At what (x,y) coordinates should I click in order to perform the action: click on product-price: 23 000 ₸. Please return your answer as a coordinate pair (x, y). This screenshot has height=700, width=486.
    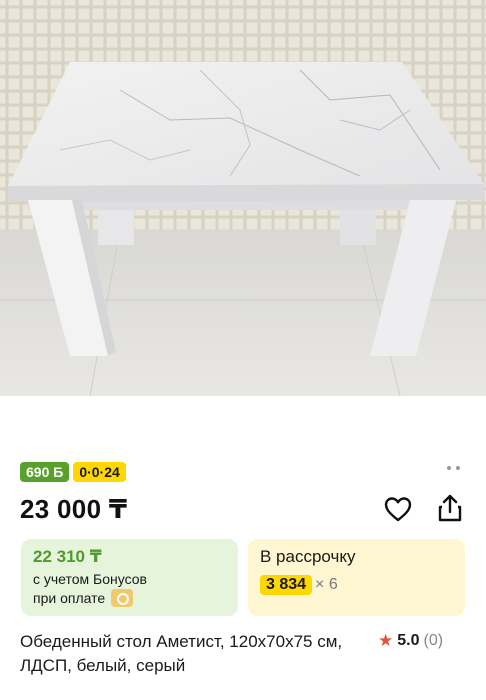
    Looking at the image, I should click on (74, 509).